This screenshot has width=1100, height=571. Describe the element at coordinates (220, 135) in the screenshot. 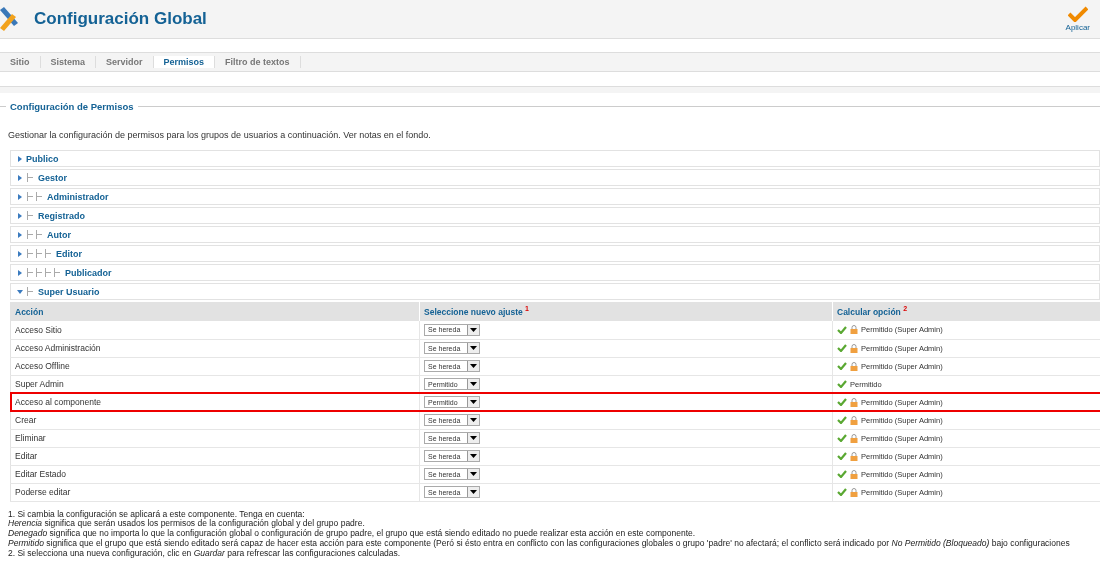

I see `intro-text: Gestionar la configuración de permisos para los grupos de usuarios a continuación. Ver notas en el fondo.` at that location.